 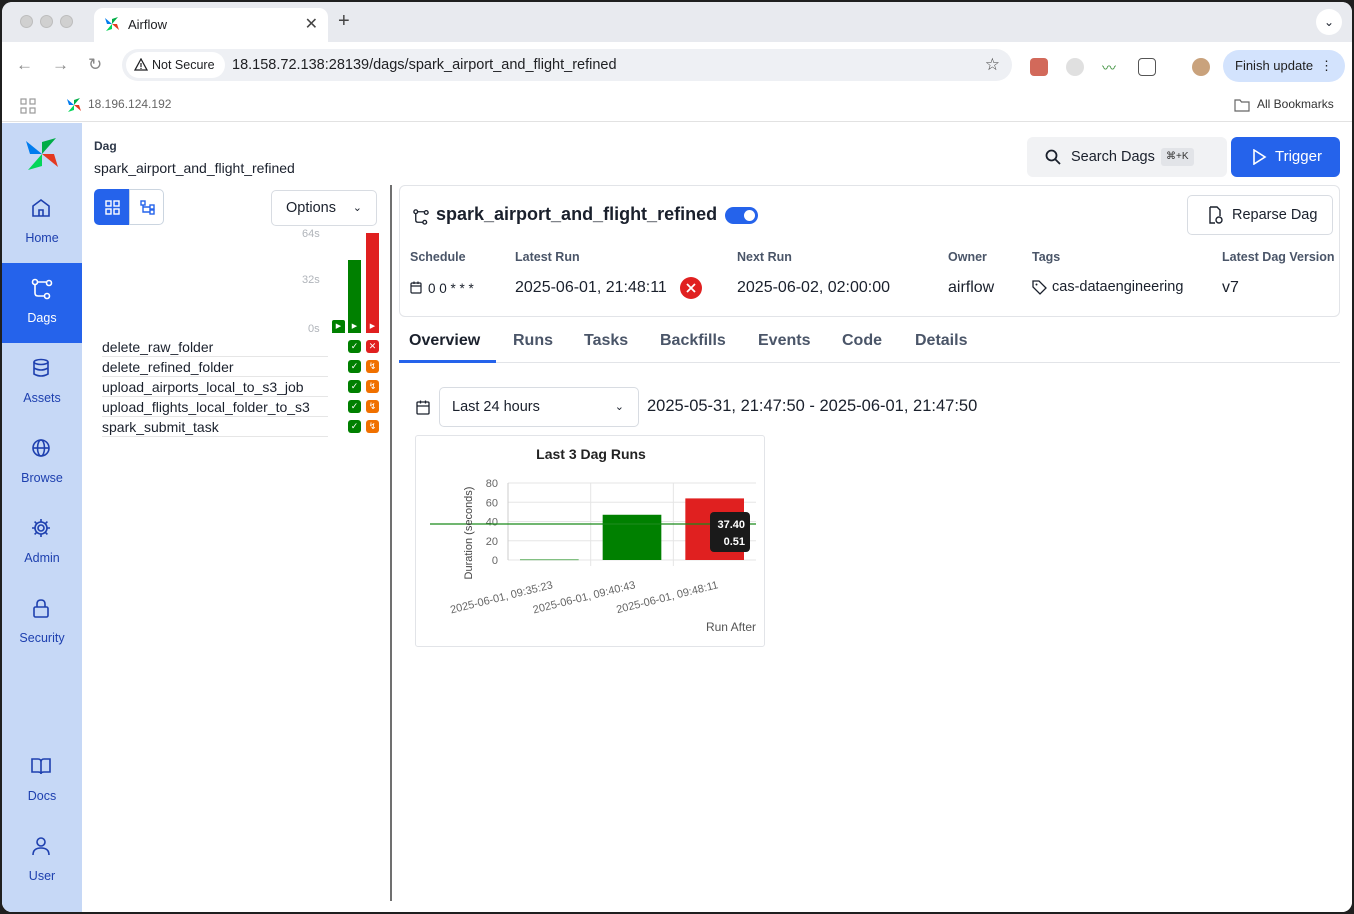 I want to click on sidebar-item-assets: Assets, so click(x=42, y=383).